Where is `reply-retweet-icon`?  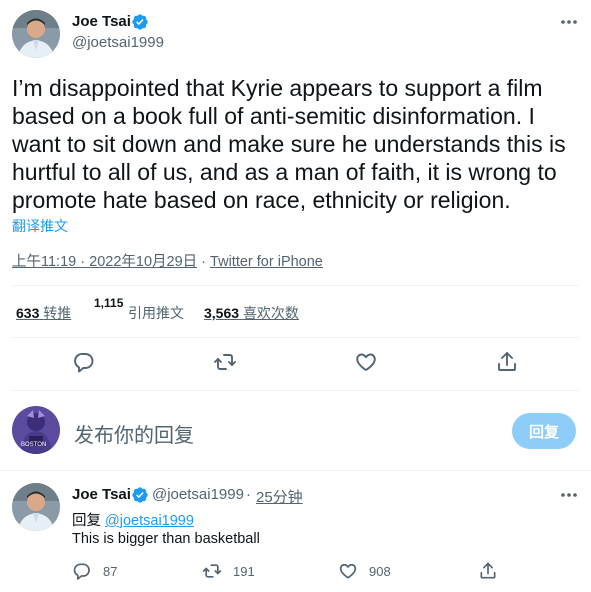
reply-retweet-icon is located at coordinates (212, 571).